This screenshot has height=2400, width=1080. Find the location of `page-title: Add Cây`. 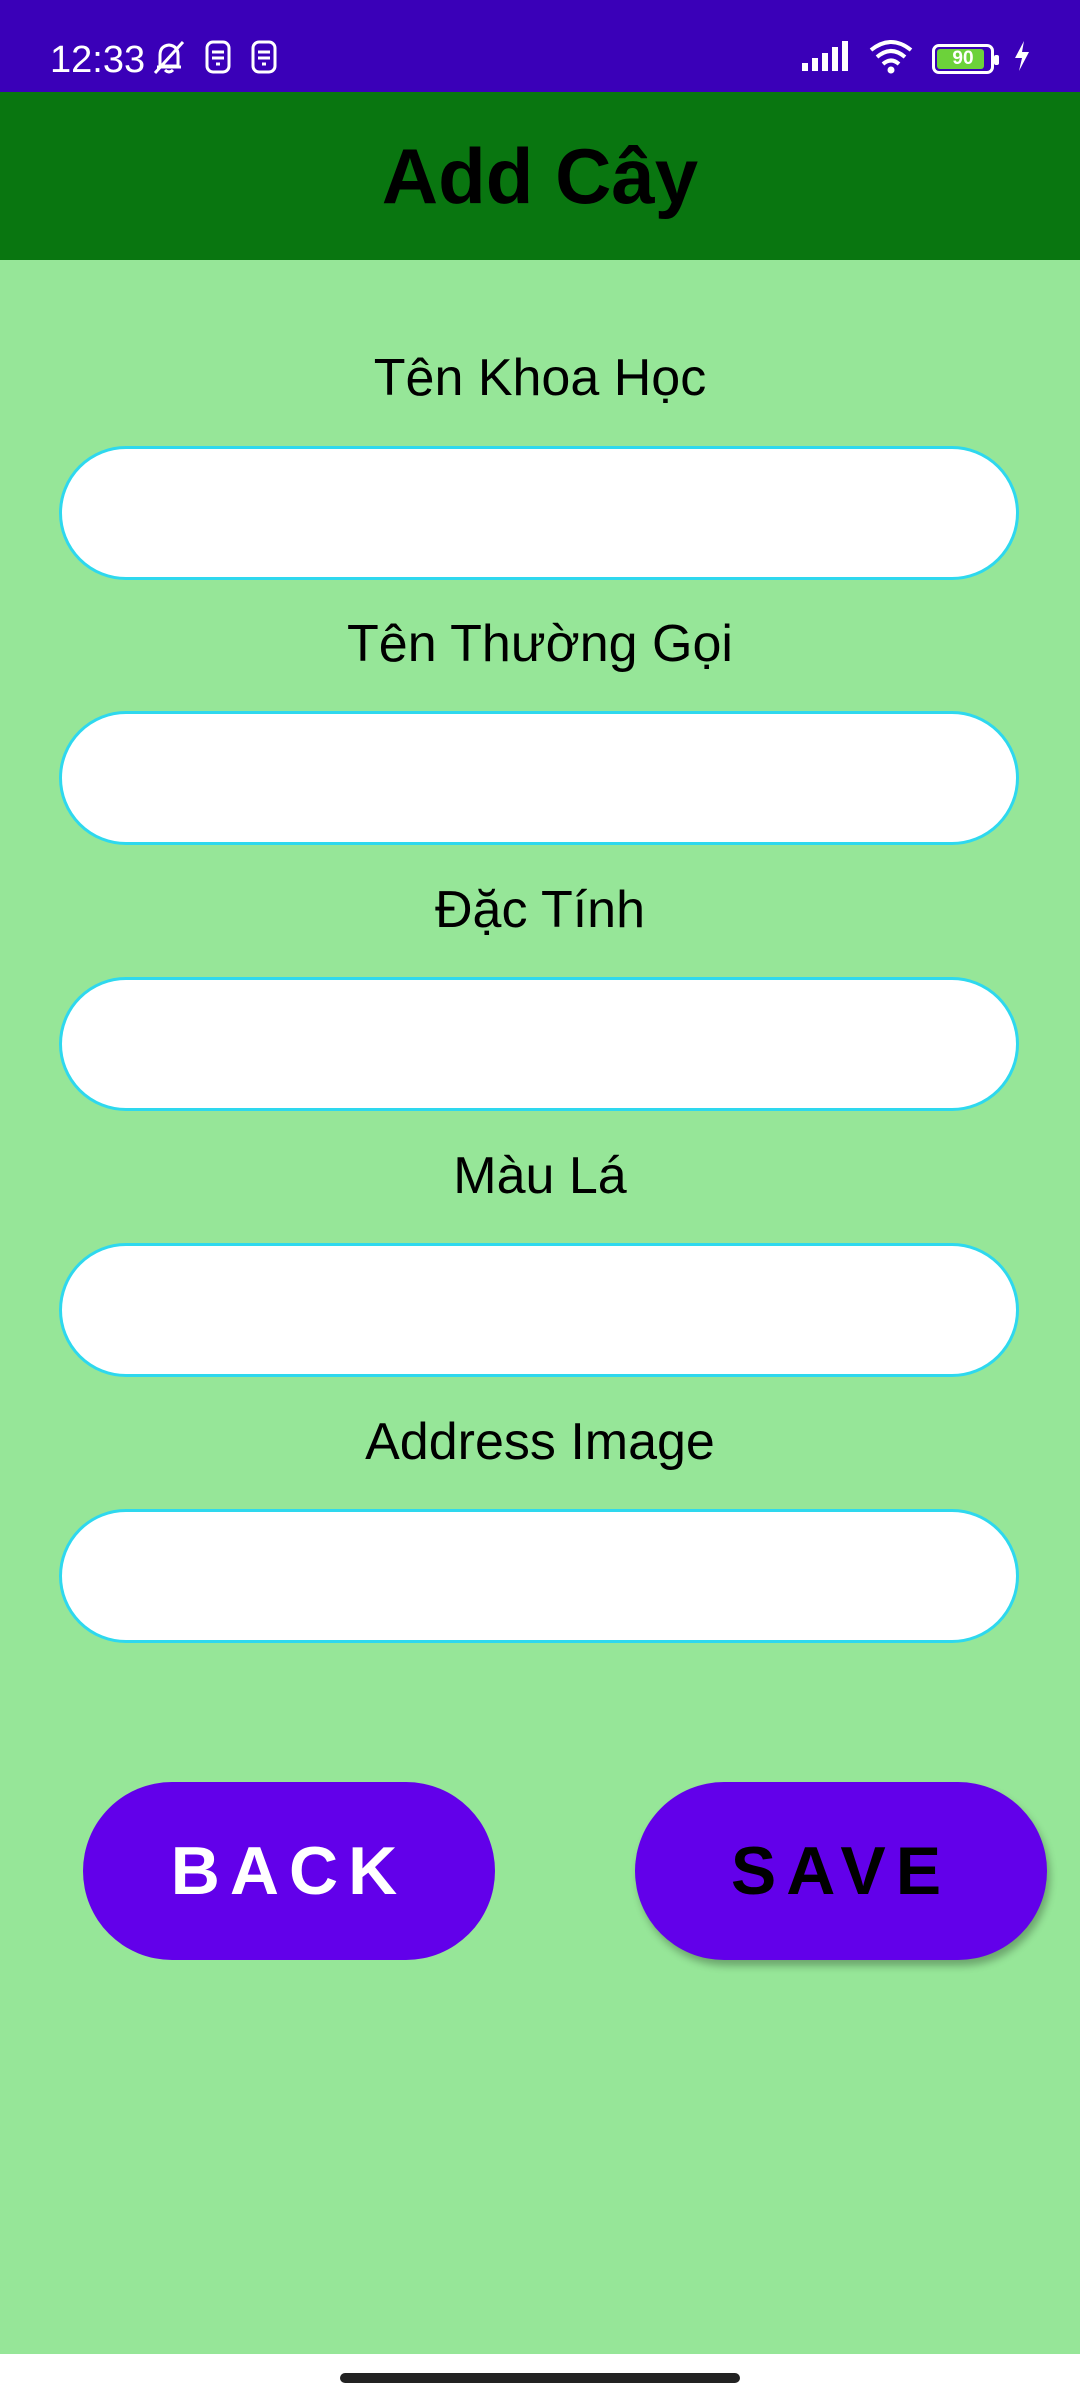

page-title: Add Cây is located at coordinates (540, 175).